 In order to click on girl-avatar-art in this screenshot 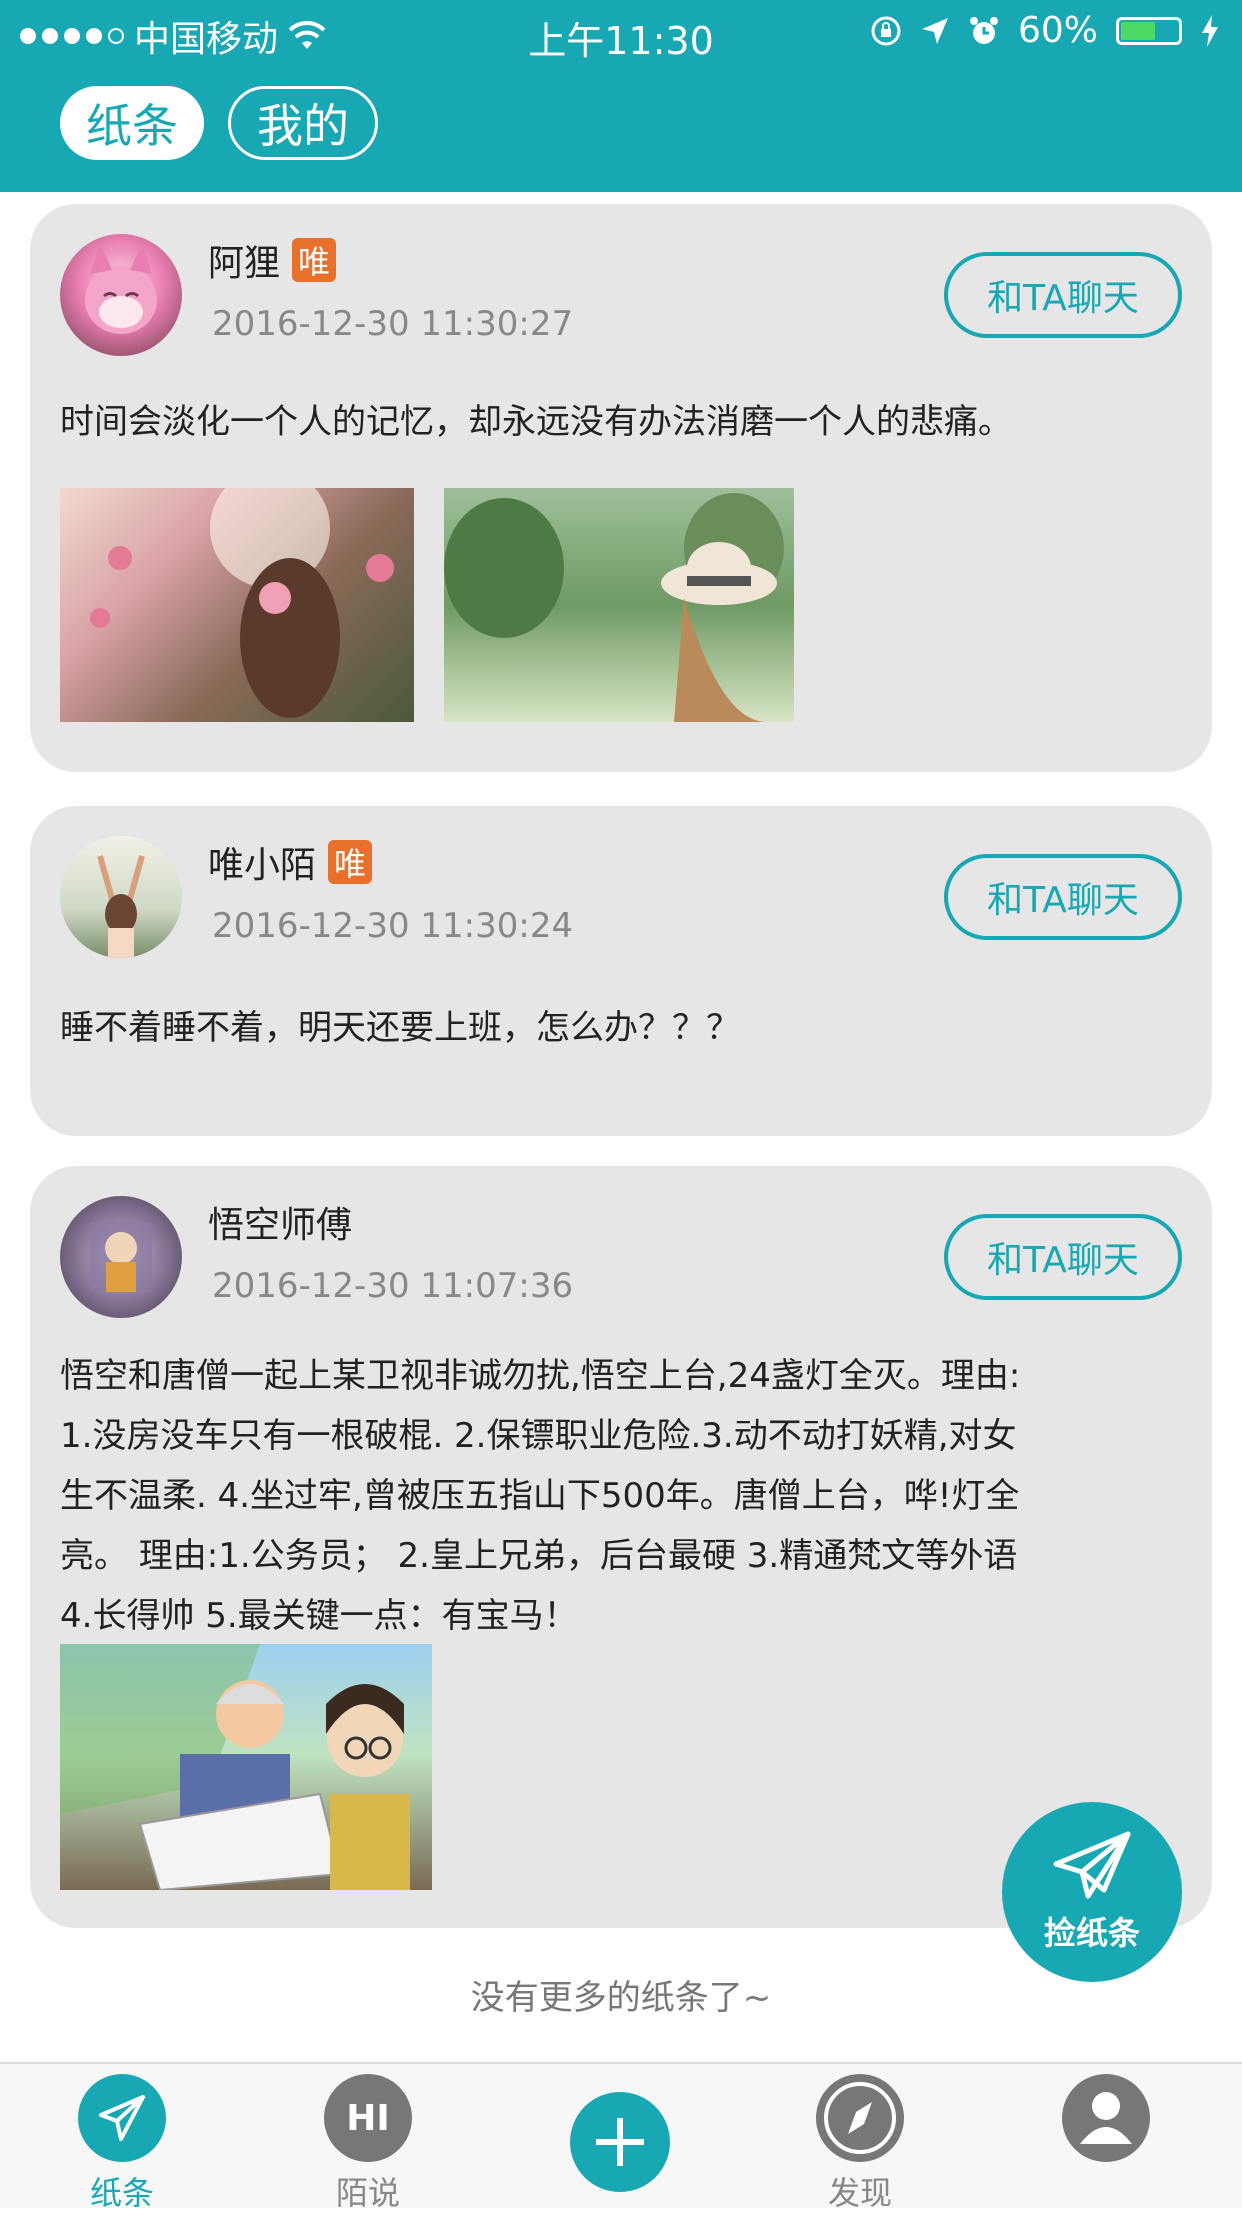, I will do `click(121, 906)`.